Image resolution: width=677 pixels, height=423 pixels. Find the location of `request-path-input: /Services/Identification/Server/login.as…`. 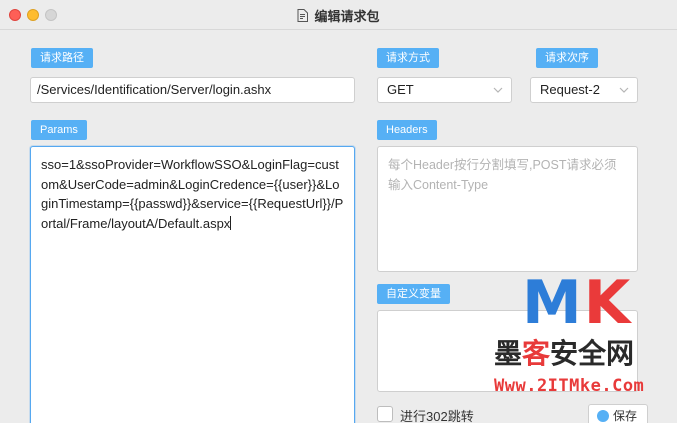

request-path-input: /Services/Identification/Server/login.as… is located at coordinates (192, 90).